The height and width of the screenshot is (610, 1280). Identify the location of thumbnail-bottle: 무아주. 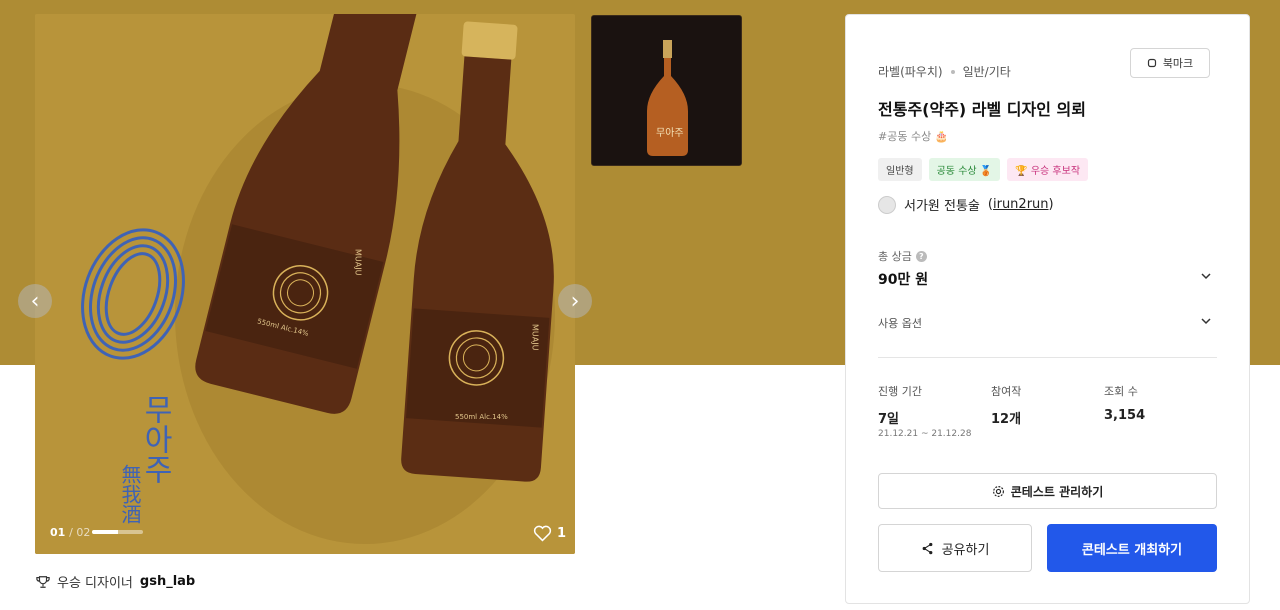
(666, 90).